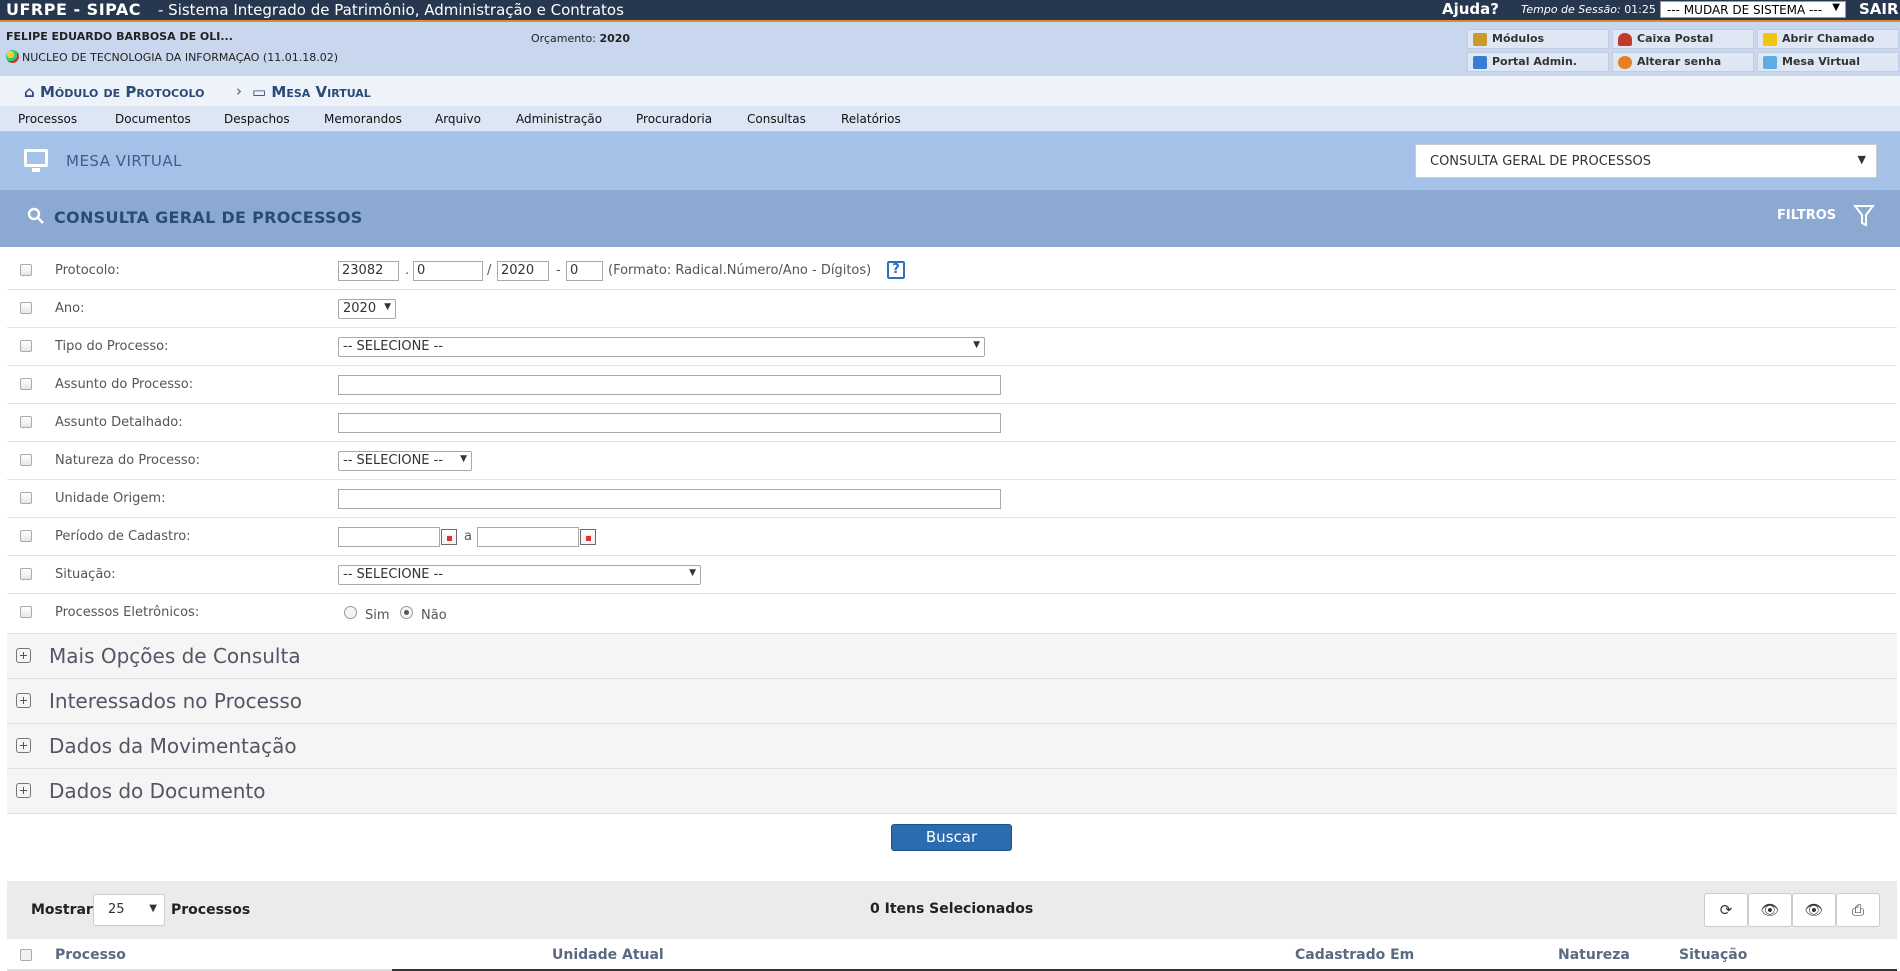 The width and height of the screenshot is (1900, 971). What do you see at coordinates (26, 346) in the screenshot?
I see `tipo-checkbox` at bounding box center [26, 346].